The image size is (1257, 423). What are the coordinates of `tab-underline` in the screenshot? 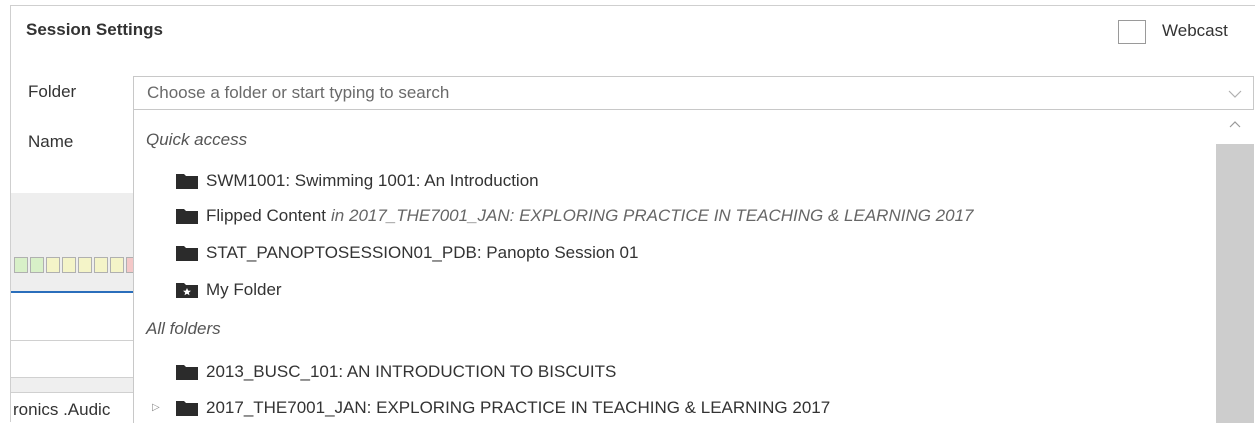 It's located at (72, 292).